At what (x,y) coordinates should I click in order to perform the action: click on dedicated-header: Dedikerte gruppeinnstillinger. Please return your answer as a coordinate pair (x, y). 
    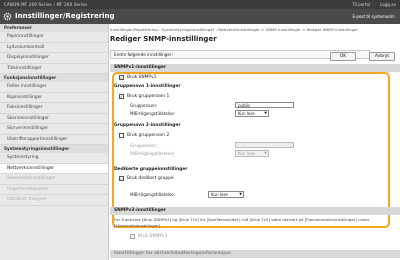
    Looking at the image, I should click on (151, 169).